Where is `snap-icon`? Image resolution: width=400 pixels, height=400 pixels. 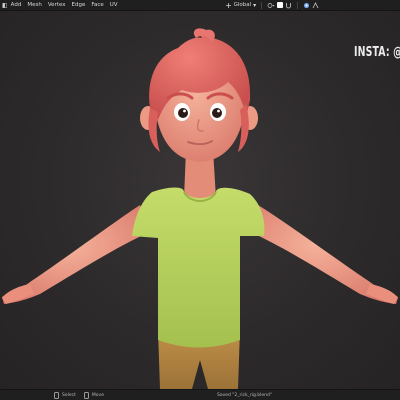
snap-icon is located at coordinates (280, 5).